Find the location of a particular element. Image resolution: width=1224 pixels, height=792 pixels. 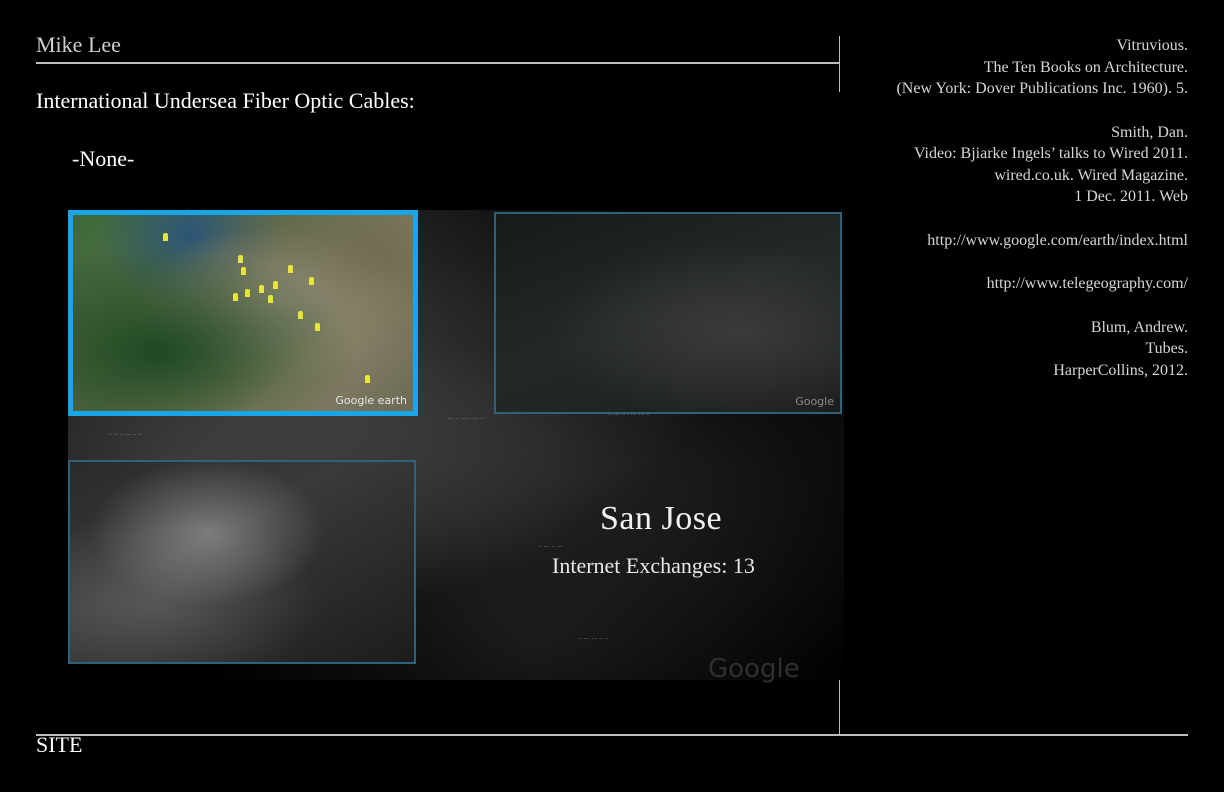

reference-line: Smith, Dan. is located at coordinates (1149, 132).